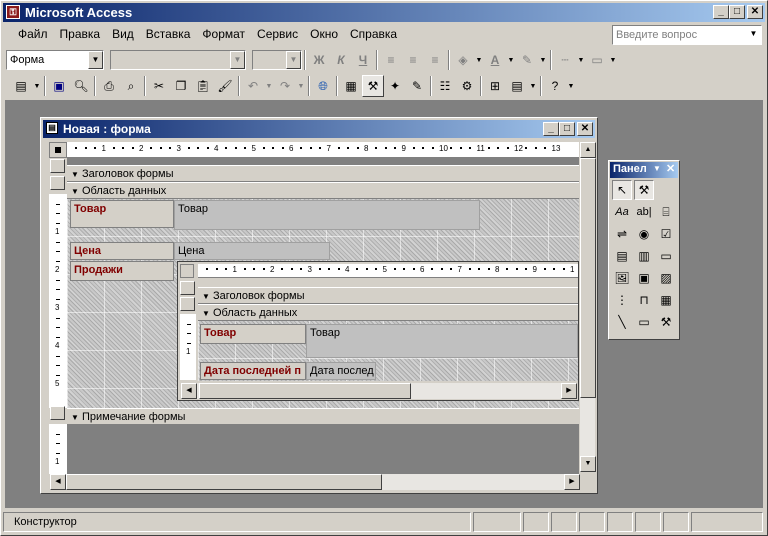 The image size is (768, 536). What do you see at coordinates (159, 86) in the screenshot?
I see `cut-icon: ✂` at bounding box center [159, 86].